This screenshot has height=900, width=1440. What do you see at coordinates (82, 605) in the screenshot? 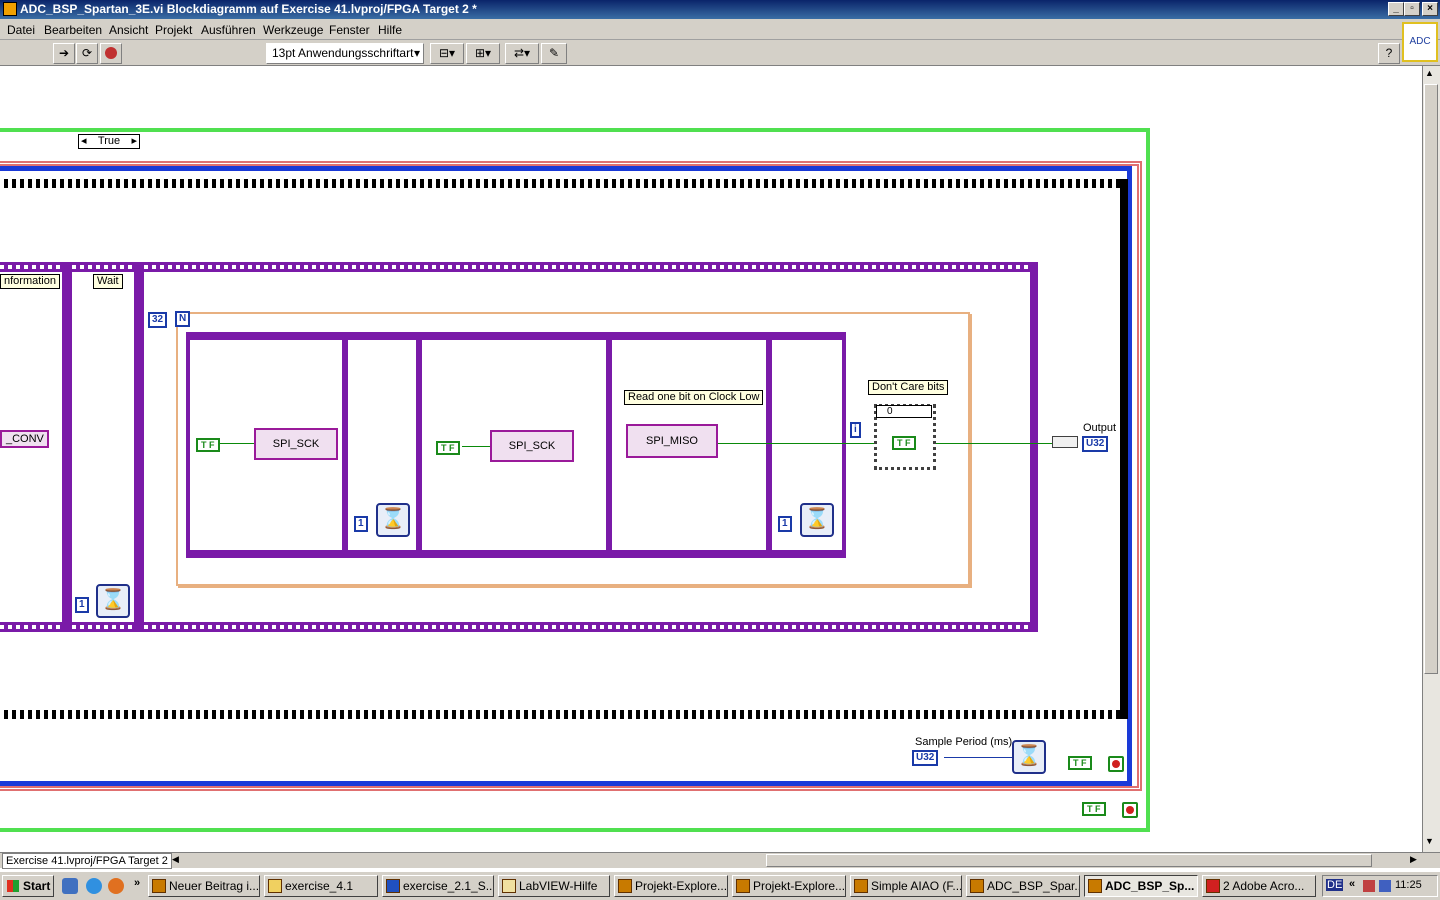
I see `wait-constant-1: 1` at bounding box center [82, 605].